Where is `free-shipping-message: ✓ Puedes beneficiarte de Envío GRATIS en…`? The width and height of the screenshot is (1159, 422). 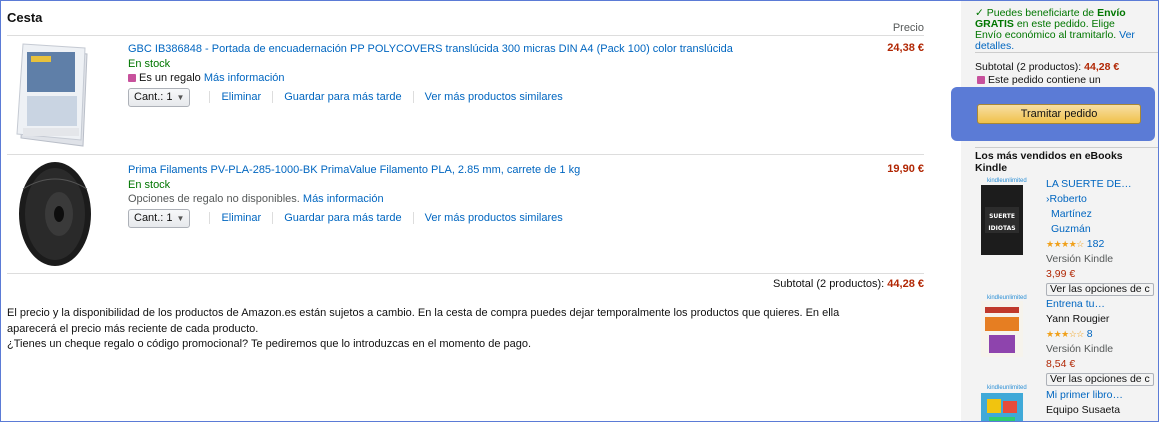 free-shipping-message: ✓ Puedes beneficiarte de Envío GRATIS en… is located at coordinates (1057, 30).